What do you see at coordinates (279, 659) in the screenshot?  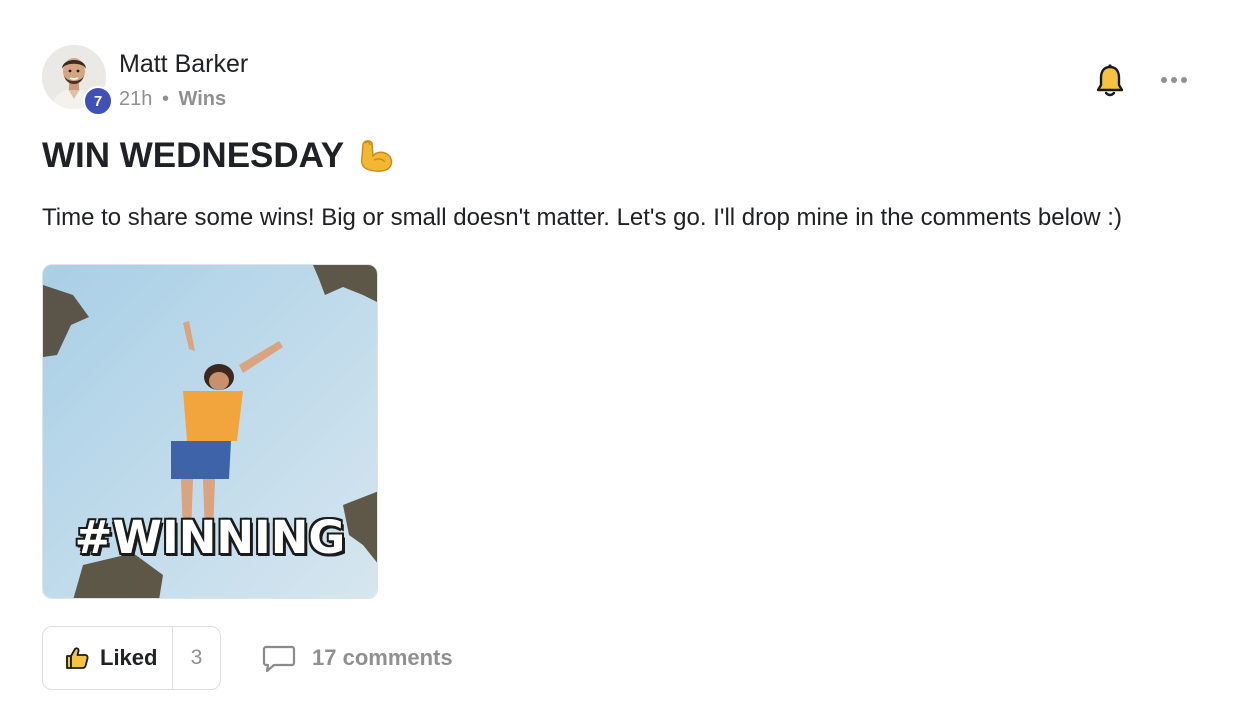 I see `comment-bubble-icon` at bounding box center [279, 659].